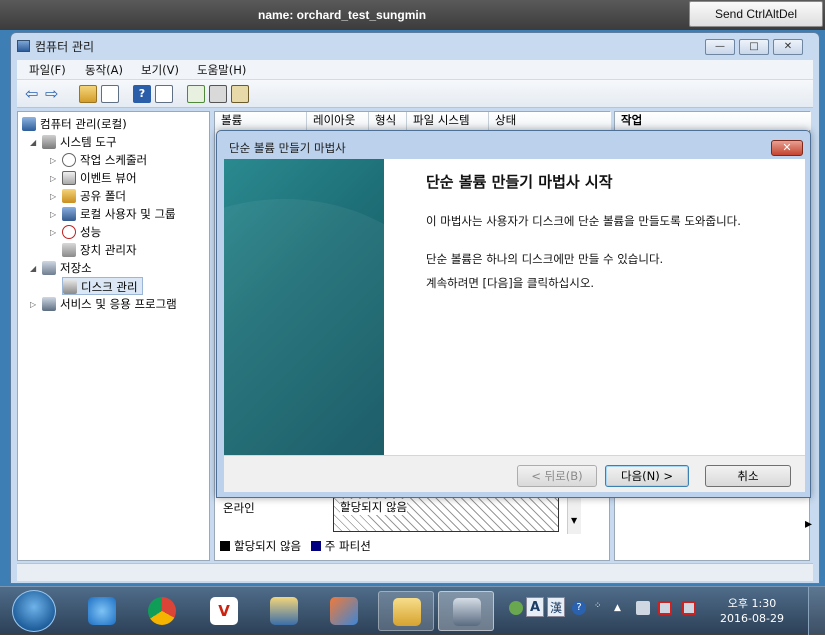 The height and width of the screenshot is (635, 825). What do you see at coordinates (752, 618) in the screenshot?
I see `clock-date: 2016-08-29` at bounding box center [752, 618].